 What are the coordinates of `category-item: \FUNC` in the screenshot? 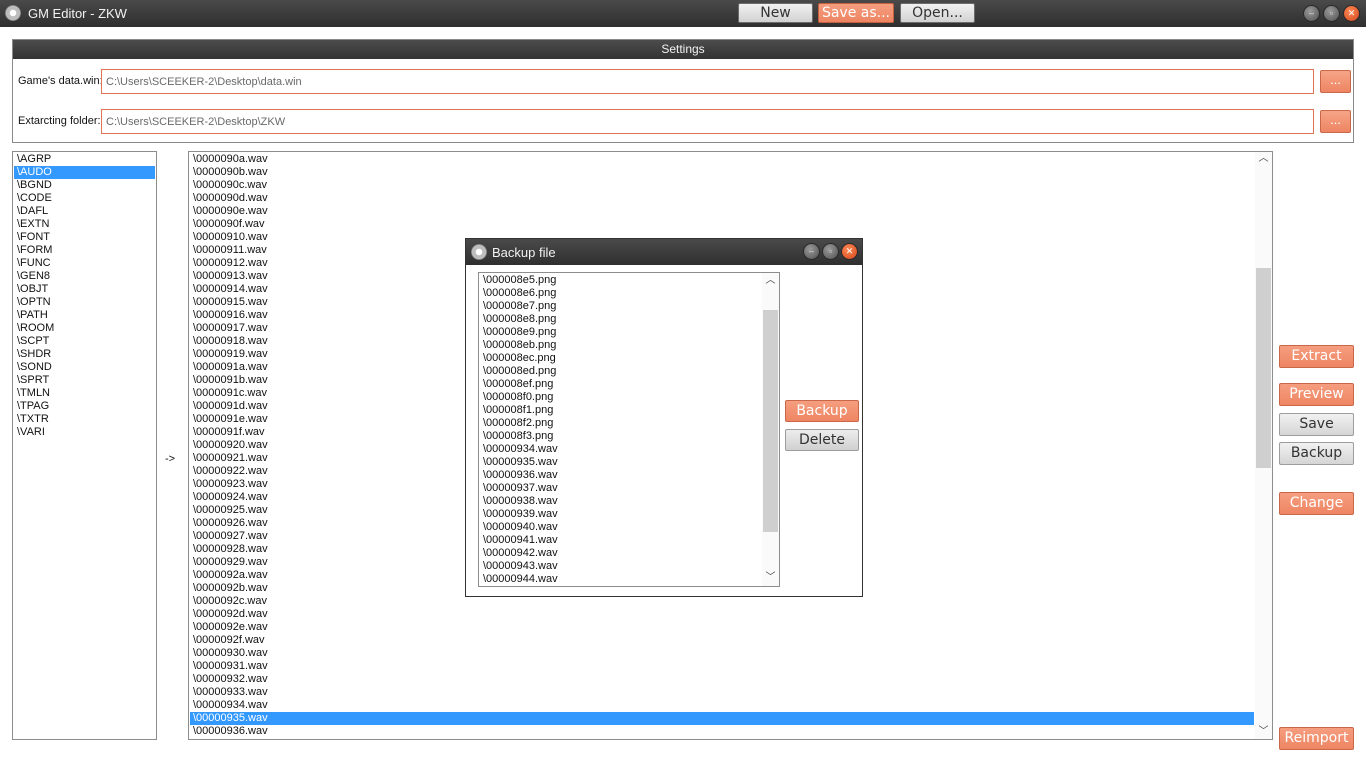 It's located at (84, 263).